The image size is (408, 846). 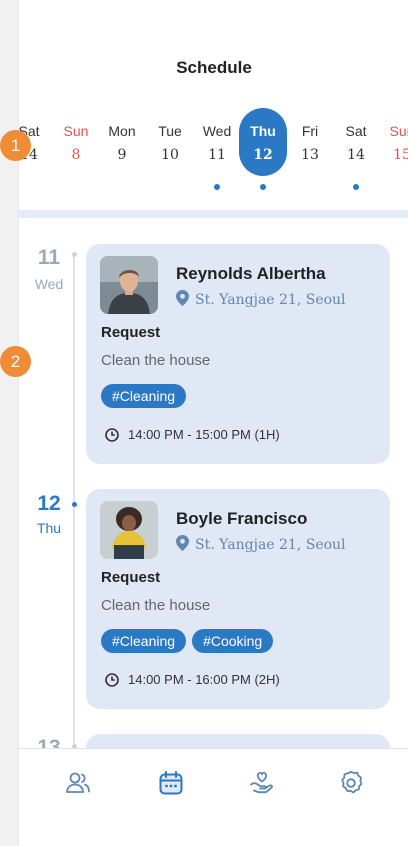 I want to click on day-date: 11, so click(x=217, y=155).